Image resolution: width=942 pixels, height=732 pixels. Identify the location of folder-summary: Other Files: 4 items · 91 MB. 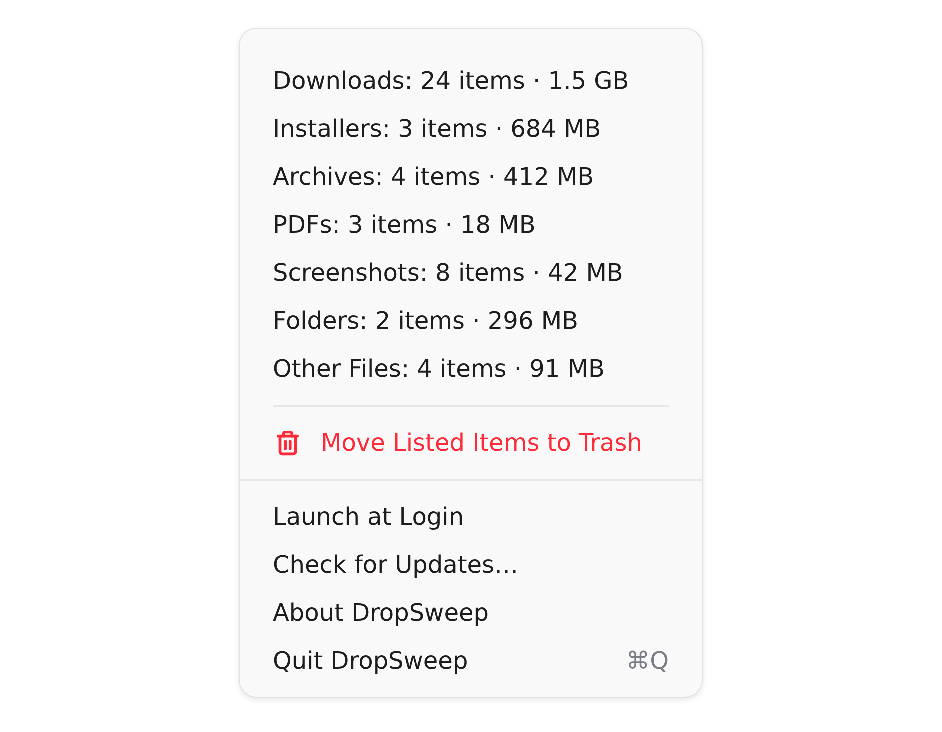
(439, 369).